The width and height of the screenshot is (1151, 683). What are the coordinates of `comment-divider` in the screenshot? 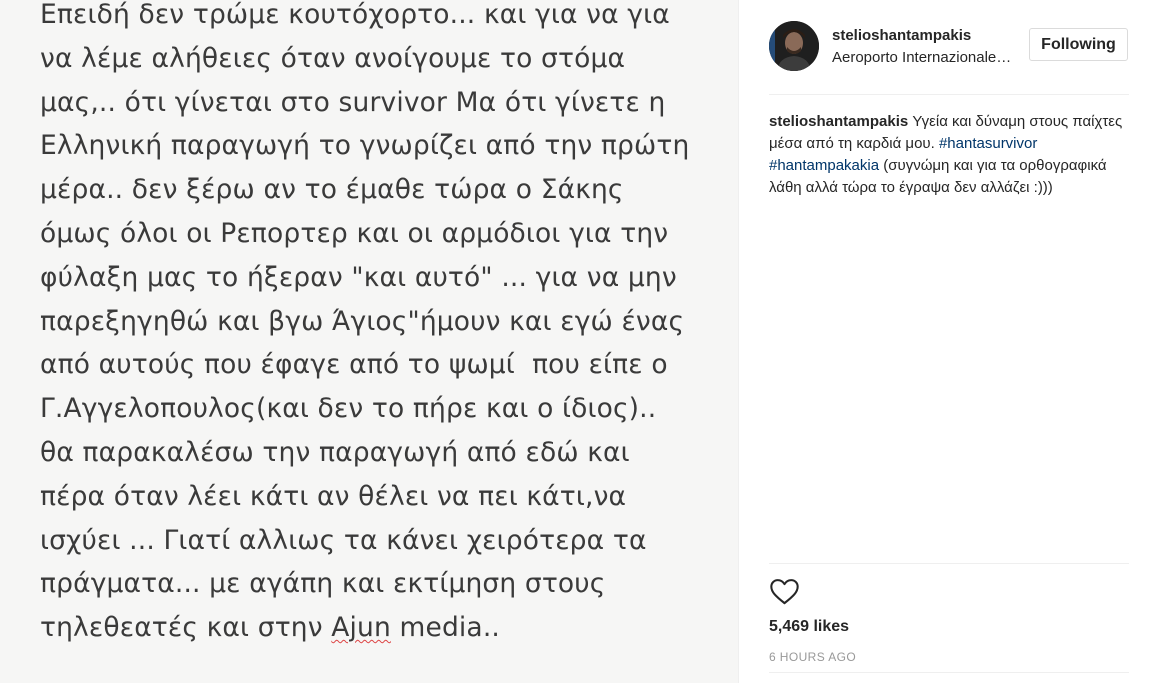 It's located at (949, 672).